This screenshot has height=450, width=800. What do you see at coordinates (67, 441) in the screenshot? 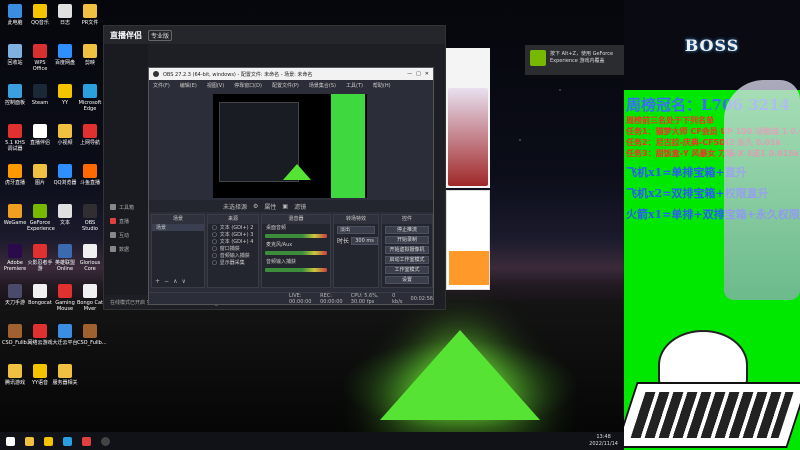
I see `browser-icon` at bounding box center [67, 441].